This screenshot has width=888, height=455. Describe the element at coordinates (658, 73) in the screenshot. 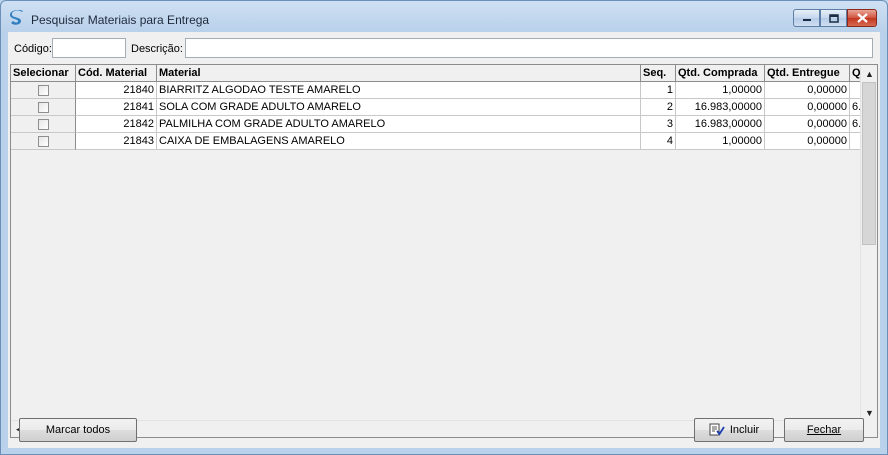

I see `column-header-seq: Seq.` at that location.